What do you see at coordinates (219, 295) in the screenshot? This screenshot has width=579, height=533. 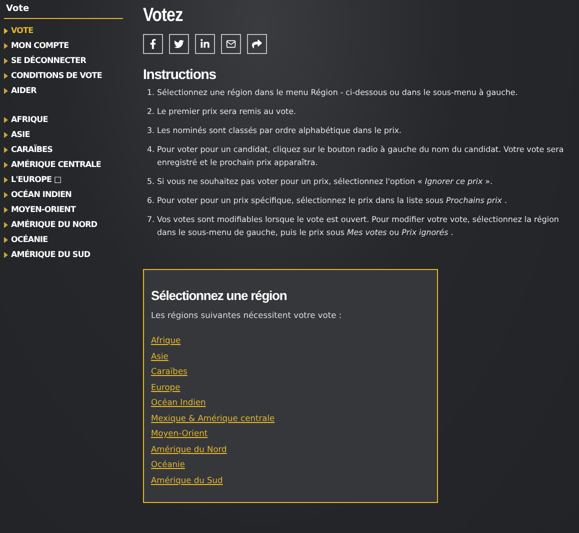 I see `panel-title: Sélectionnez une région` at bounding box center [219, 295].